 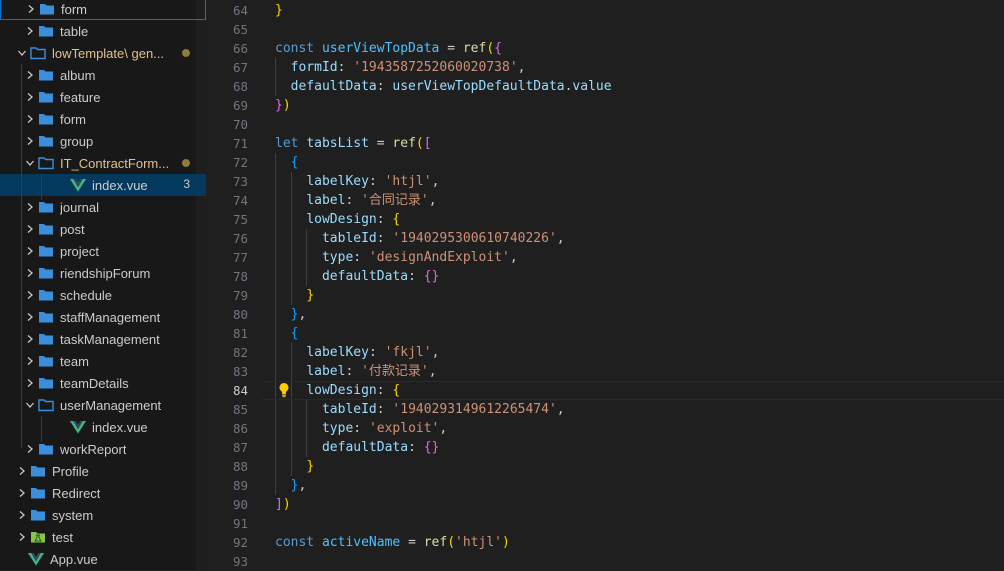 What do you see at coordinates (103, 97) in the screenshot?
I see `folder-item-feature: feature` at bounding box center [103, 97].